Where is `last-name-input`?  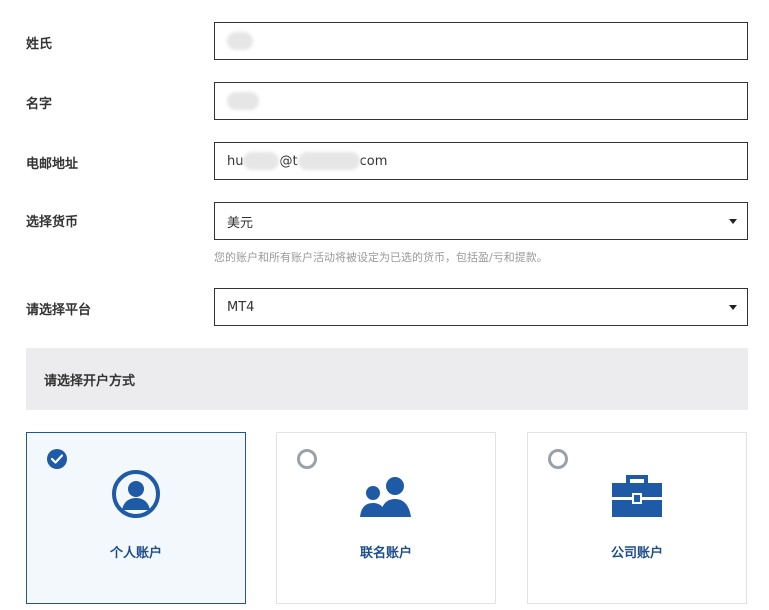
last-name-input is located at coordinates (481, 41).